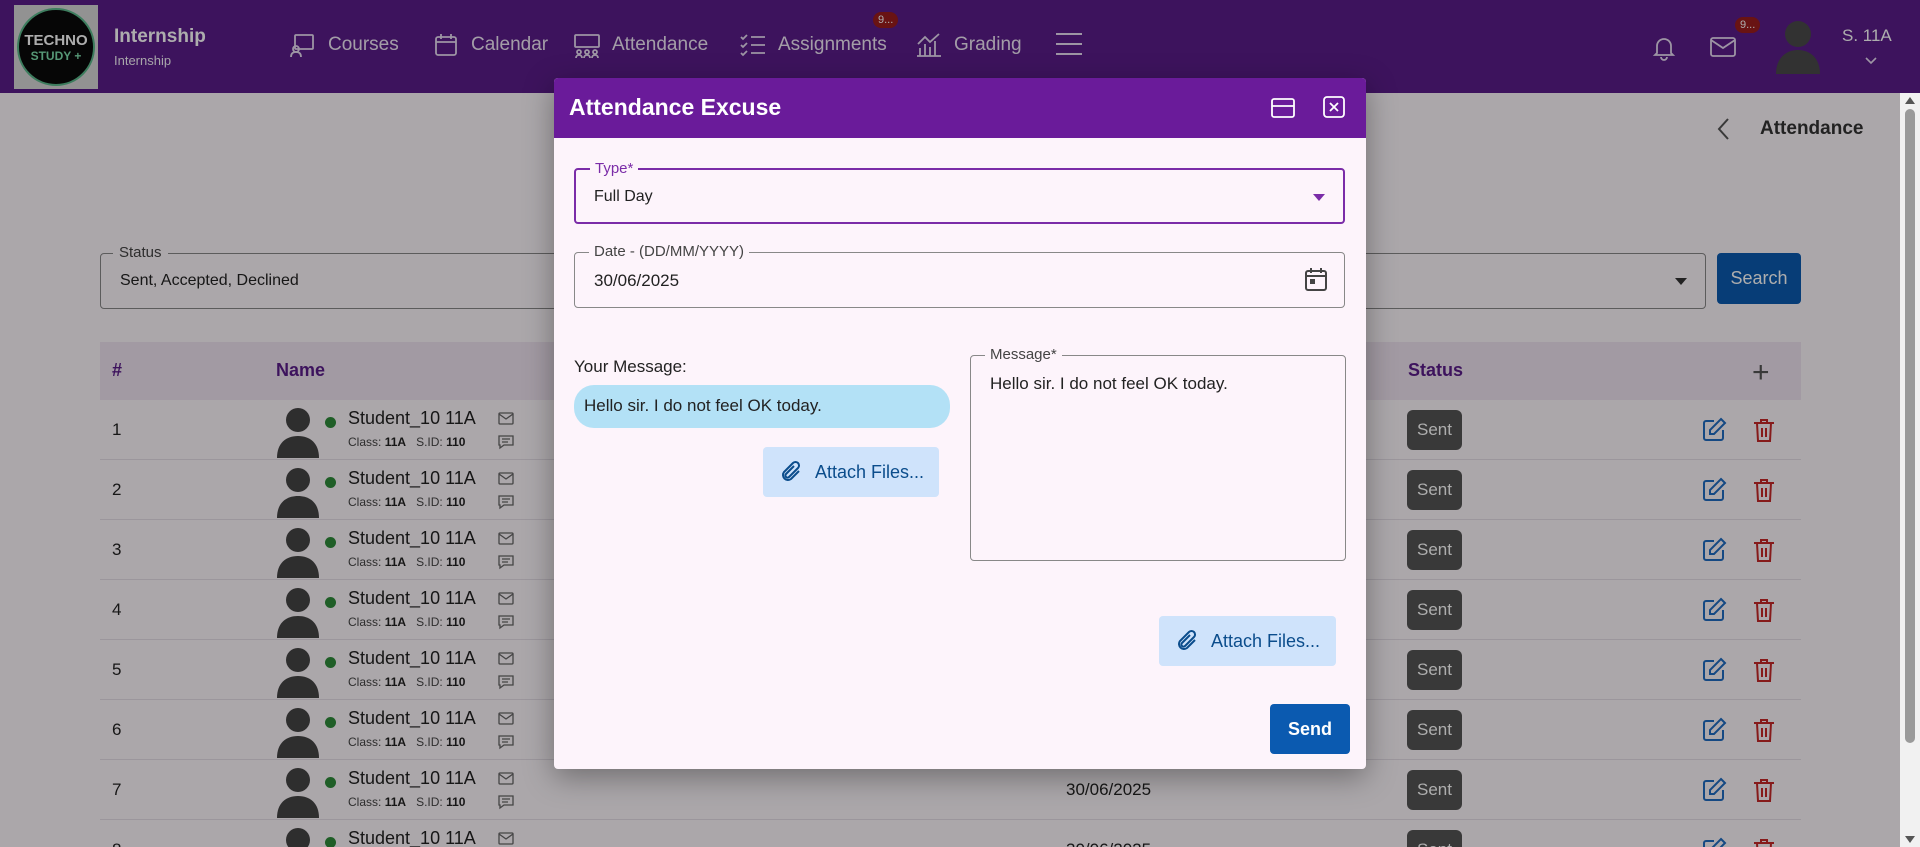 The image size is (1920, 847). I want to click on maximize-icon, so click(1283, 108).